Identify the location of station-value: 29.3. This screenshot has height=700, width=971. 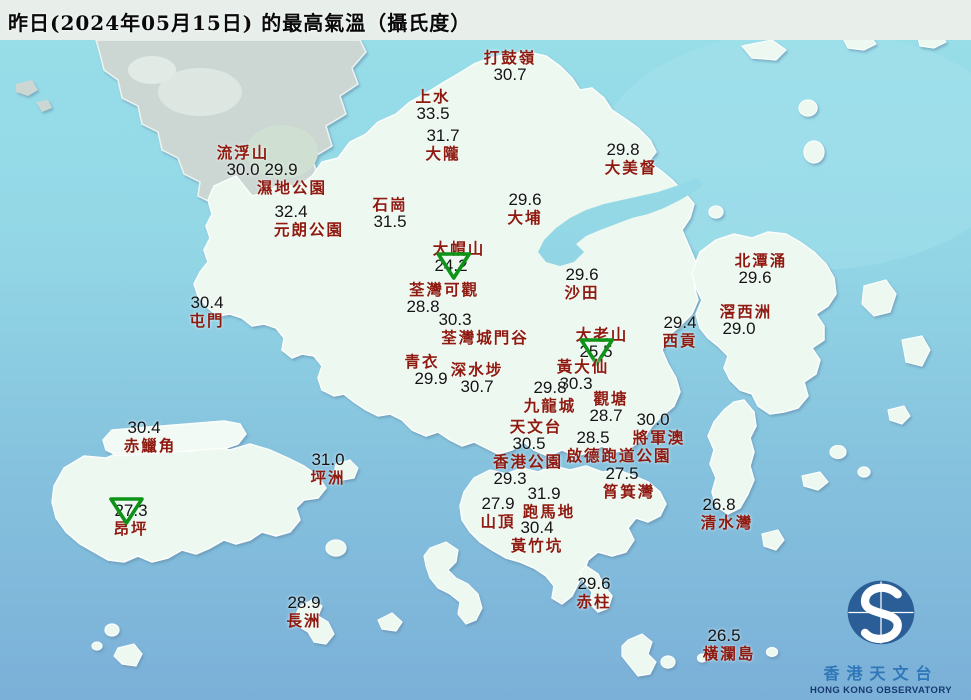
(510, 478).